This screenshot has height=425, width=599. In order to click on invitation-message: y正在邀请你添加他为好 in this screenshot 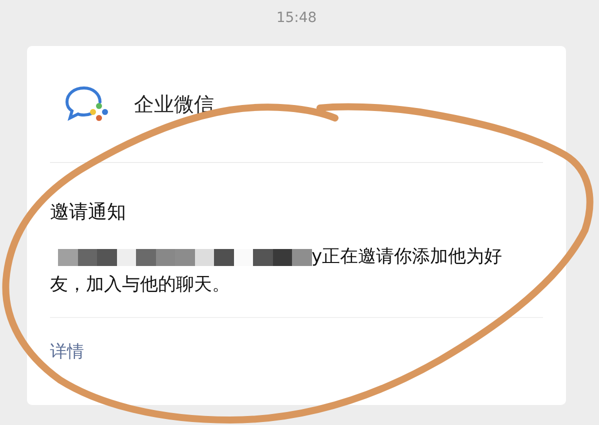, I will do `click(407, 257)`.